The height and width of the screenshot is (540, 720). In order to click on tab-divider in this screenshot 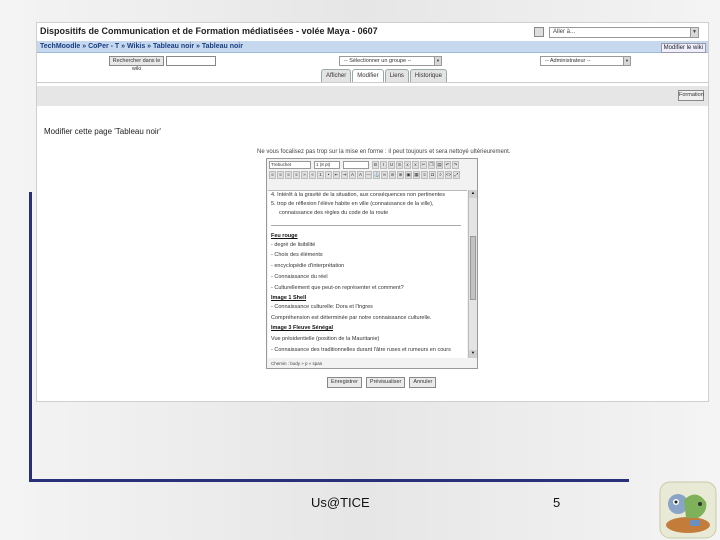, I will do `click(372, 82)`.